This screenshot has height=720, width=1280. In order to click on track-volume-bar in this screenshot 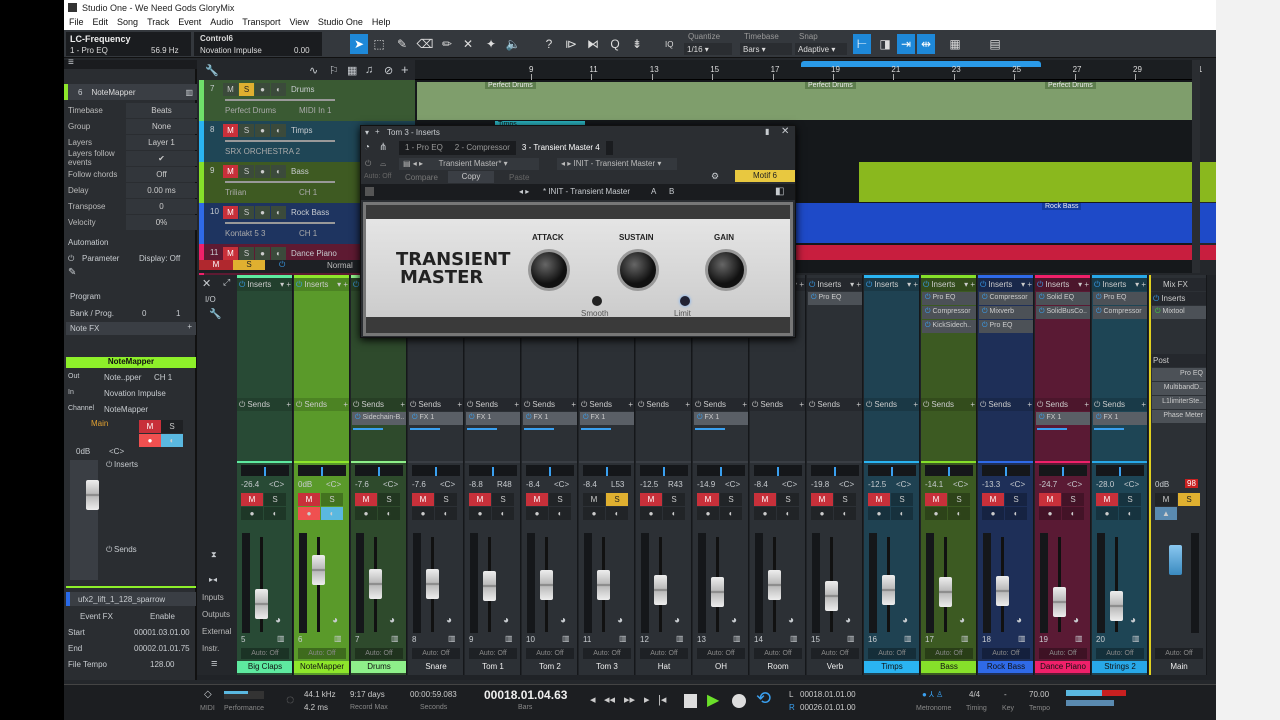, I will do `click(280, 182)`.